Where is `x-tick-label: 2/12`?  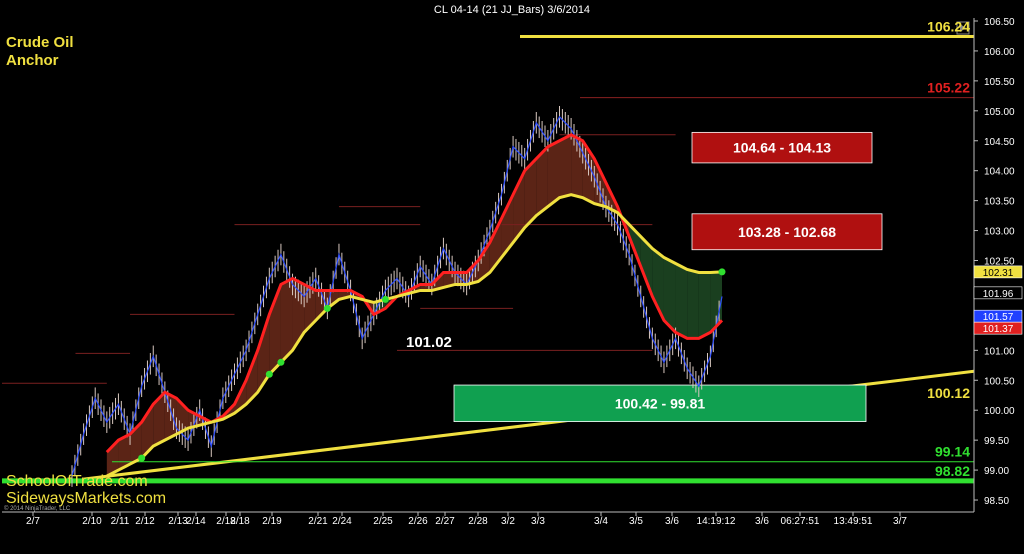 x-tick-label: 2/12 is located at coordinates (145, 521).